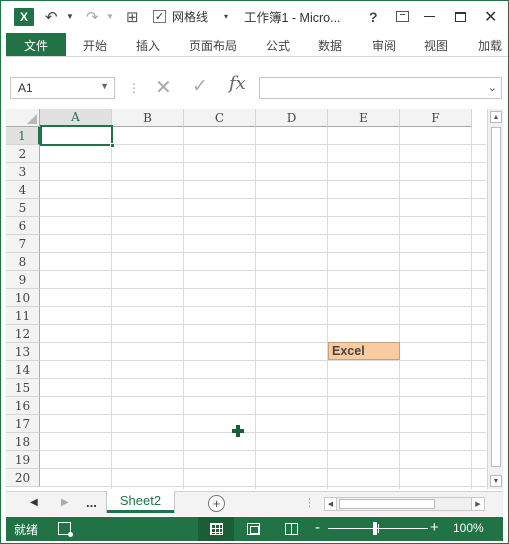 The width and height of the screenshot is (509, 544). Describe the element at coordinates (309, 502) in the screenshot. I see `tab-split-handle-icon: ⋮` at that location.